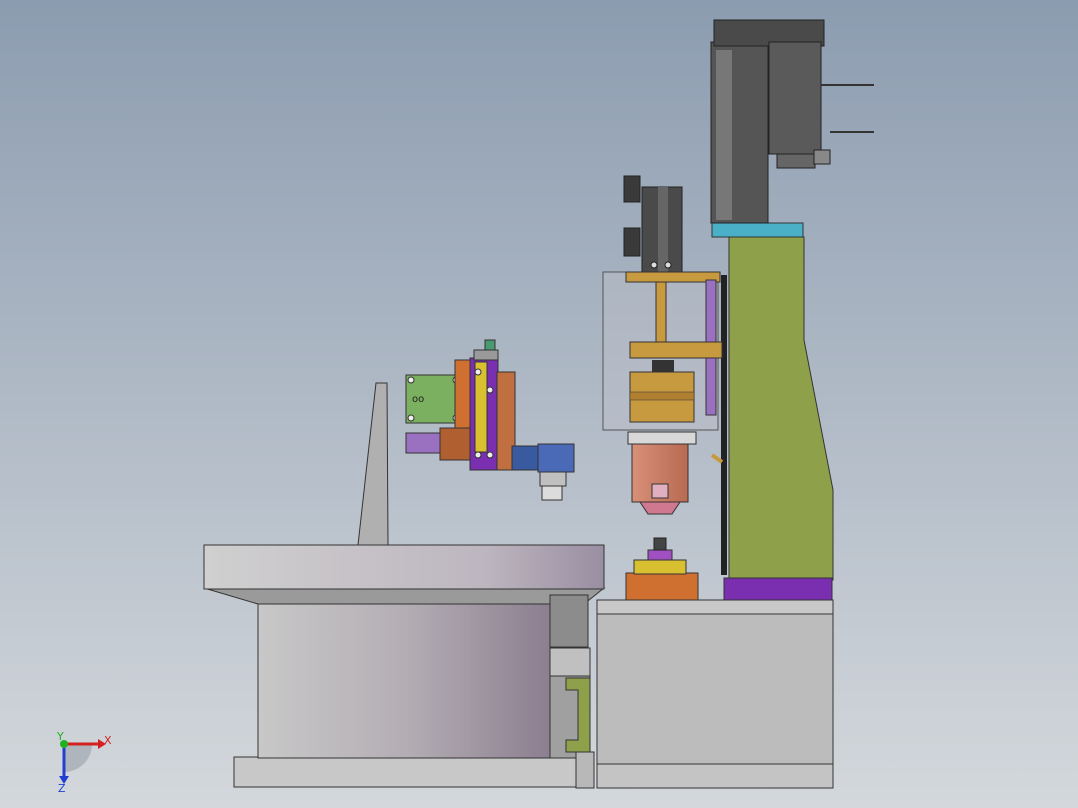 The width and height of the screenshot is (1078, 808). I want to click on steel-nozzle, so click(553, 479).